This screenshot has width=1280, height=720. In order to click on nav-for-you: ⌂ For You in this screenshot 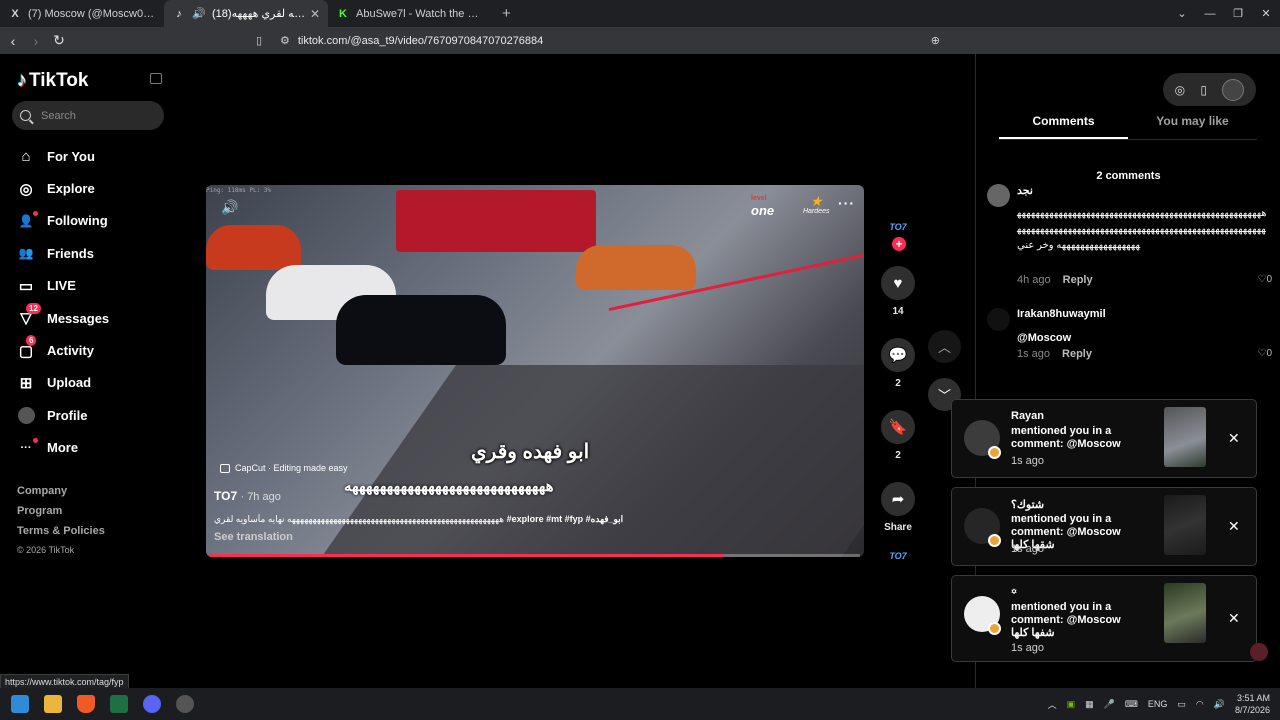, I will do `click(63, 156)`.